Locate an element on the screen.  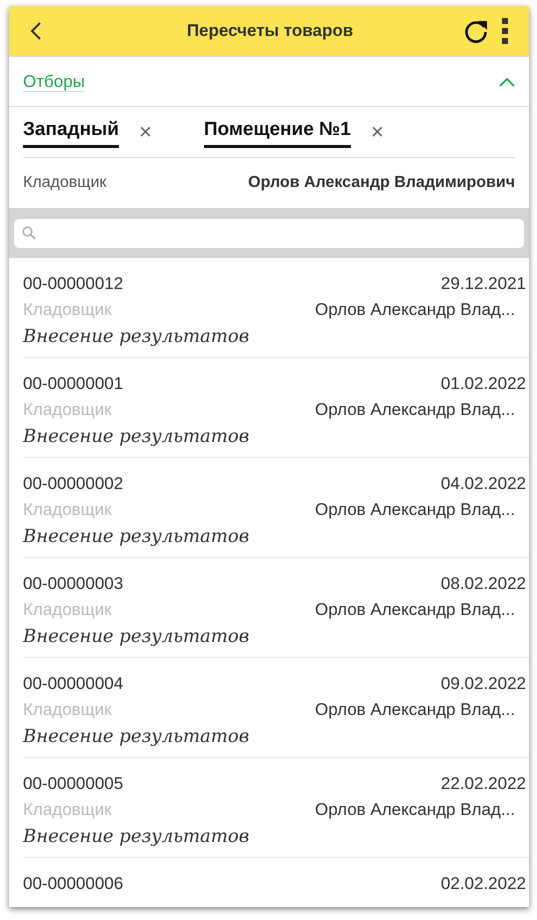
back-icon is located at coordinates (36, 31).